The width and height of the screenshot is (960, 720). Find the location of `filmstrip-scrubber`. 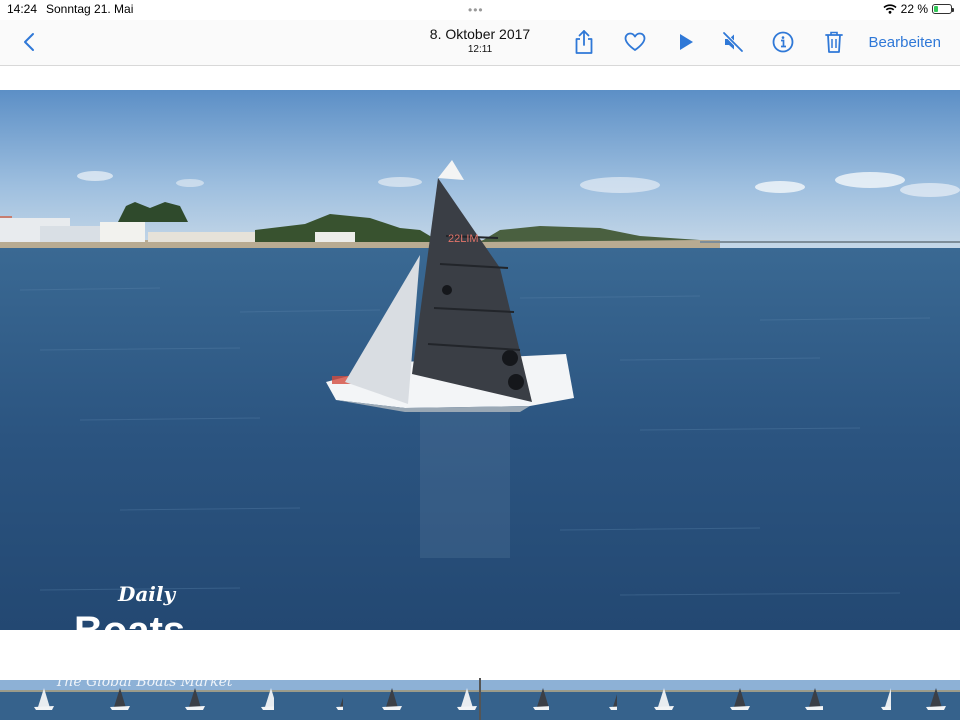

filmstrip-scrubber is located at coordinates (480, 699).